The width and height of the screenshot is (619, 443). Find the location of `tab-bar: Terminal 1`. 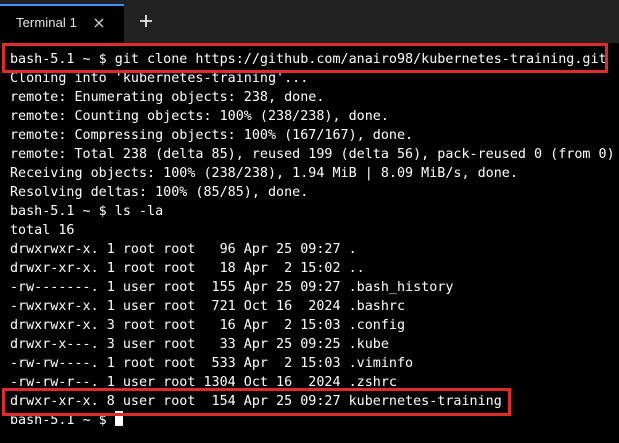

tab-bar: Terminal 1 is located at coordinates (309, 21).